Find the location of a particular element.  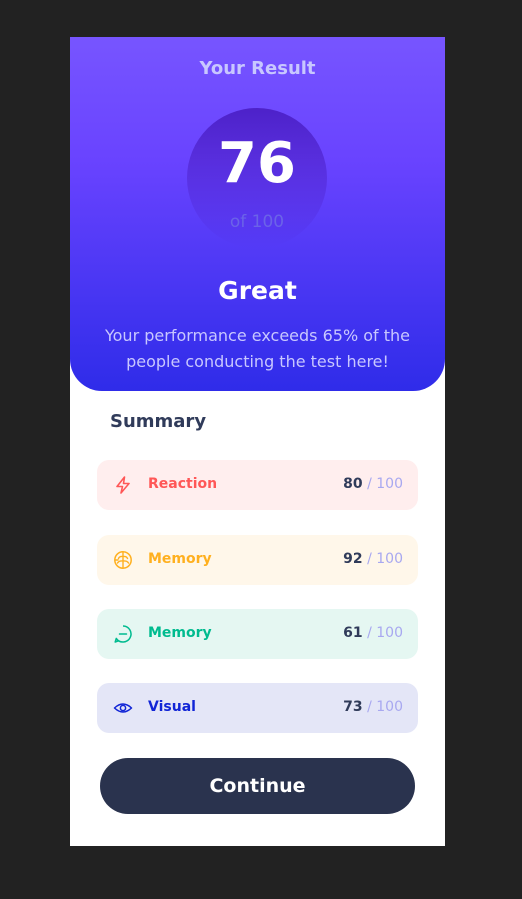

summary-row-value: 80 is located at coordinates (353, 484).